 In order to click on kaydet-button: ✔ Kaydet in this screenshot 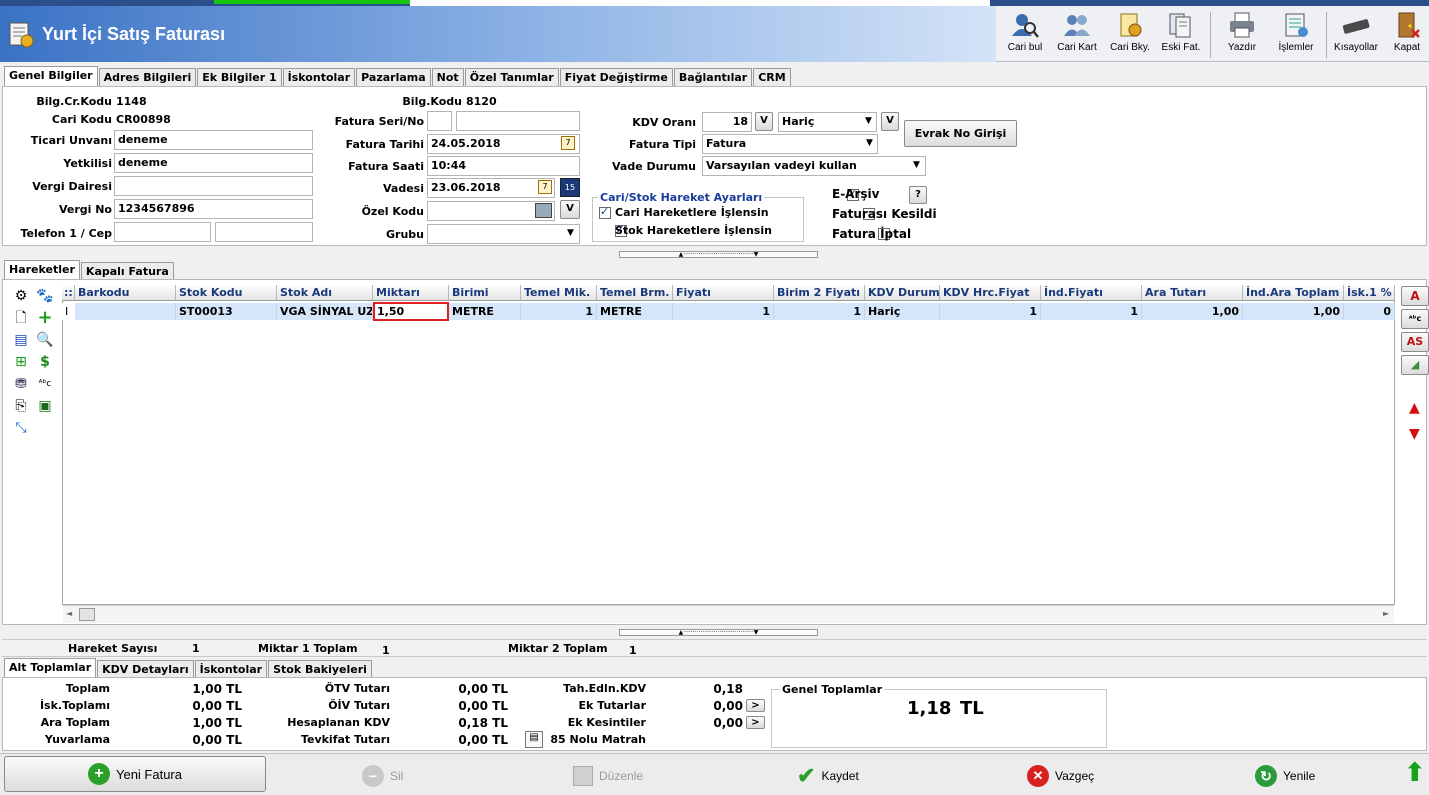, I will do `click(828, 776)`.